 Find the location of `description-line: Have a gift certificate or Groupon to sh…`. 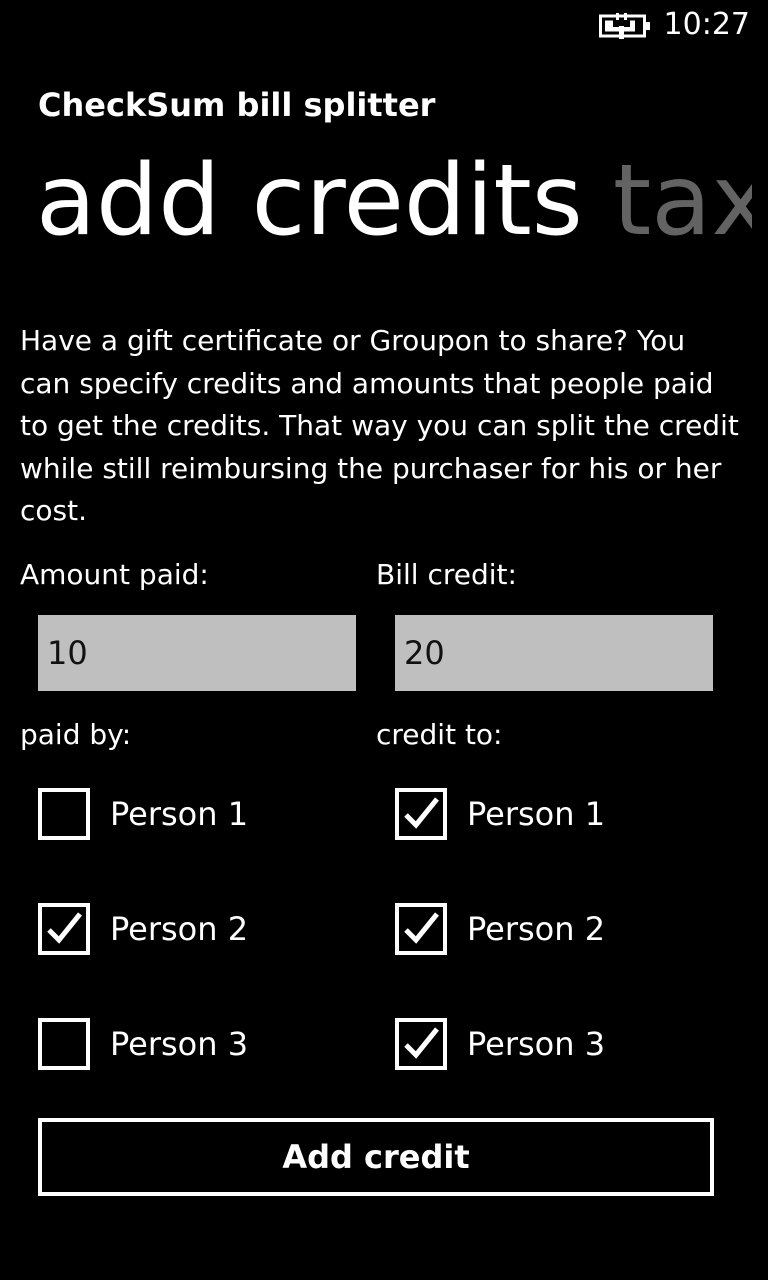

description-line: Have a gift certificate or Groupon to sh… is located at coordinates (353, 340).